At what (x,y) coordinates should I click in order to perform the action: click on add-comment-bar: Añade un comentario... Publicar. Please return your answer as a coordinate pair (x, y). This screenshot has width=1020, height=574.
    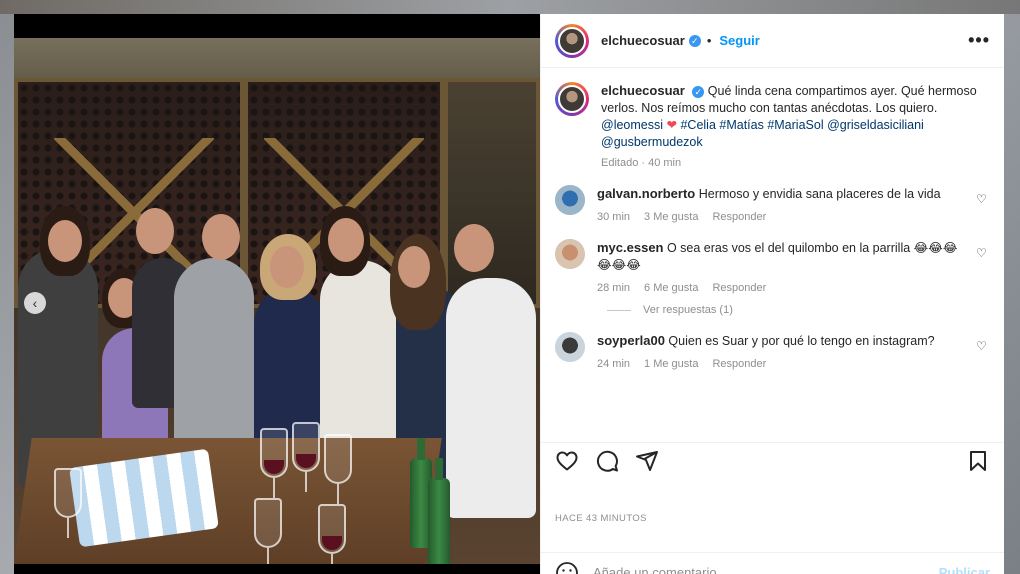
    Looking at the image, I should click on (772, 563).